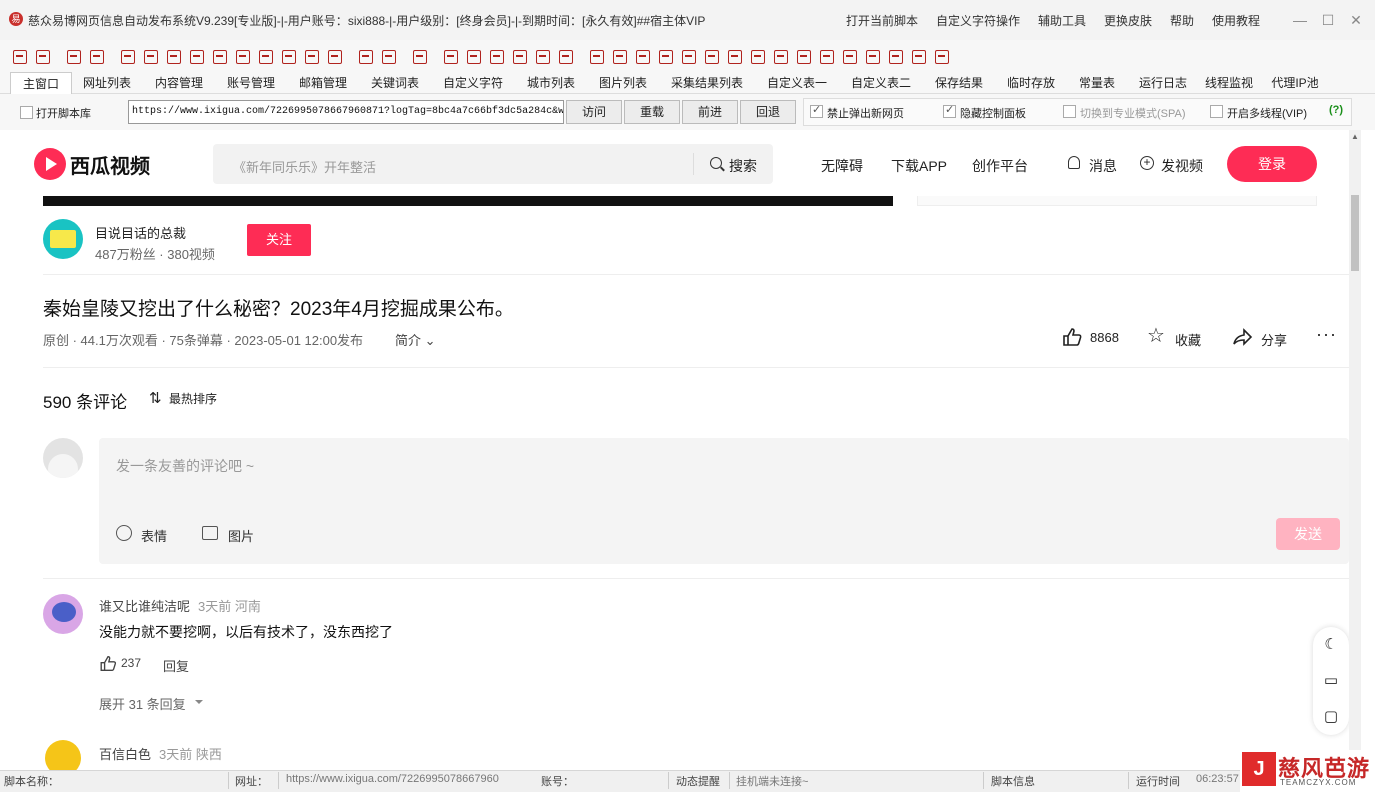  Describe the element at coordinates (881, 83) in the screenshot. I see `tab-custom-table-2: 自定义表二` at that location.